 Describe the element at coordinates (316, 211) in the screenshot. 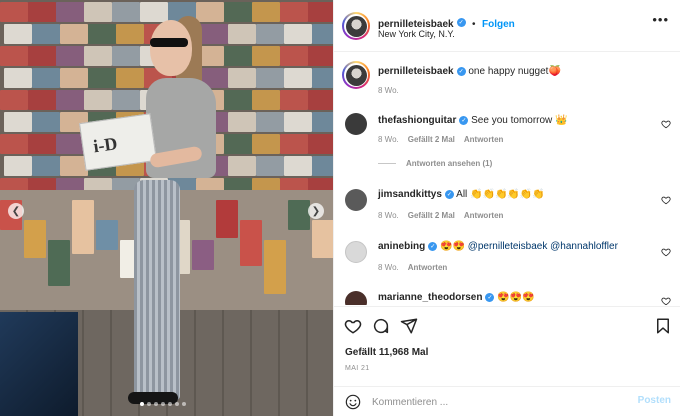

I see `chevron-right-icon: ❯` at that location.